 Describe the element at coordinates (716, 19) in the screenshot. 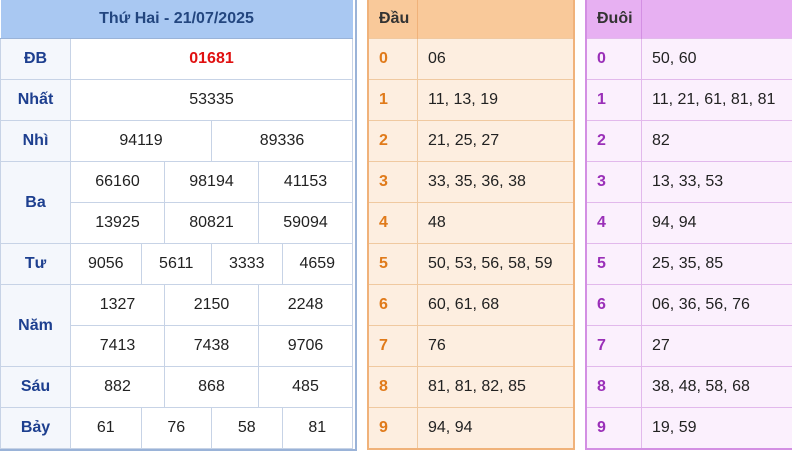

I see `duoi-header-blank` at that location.